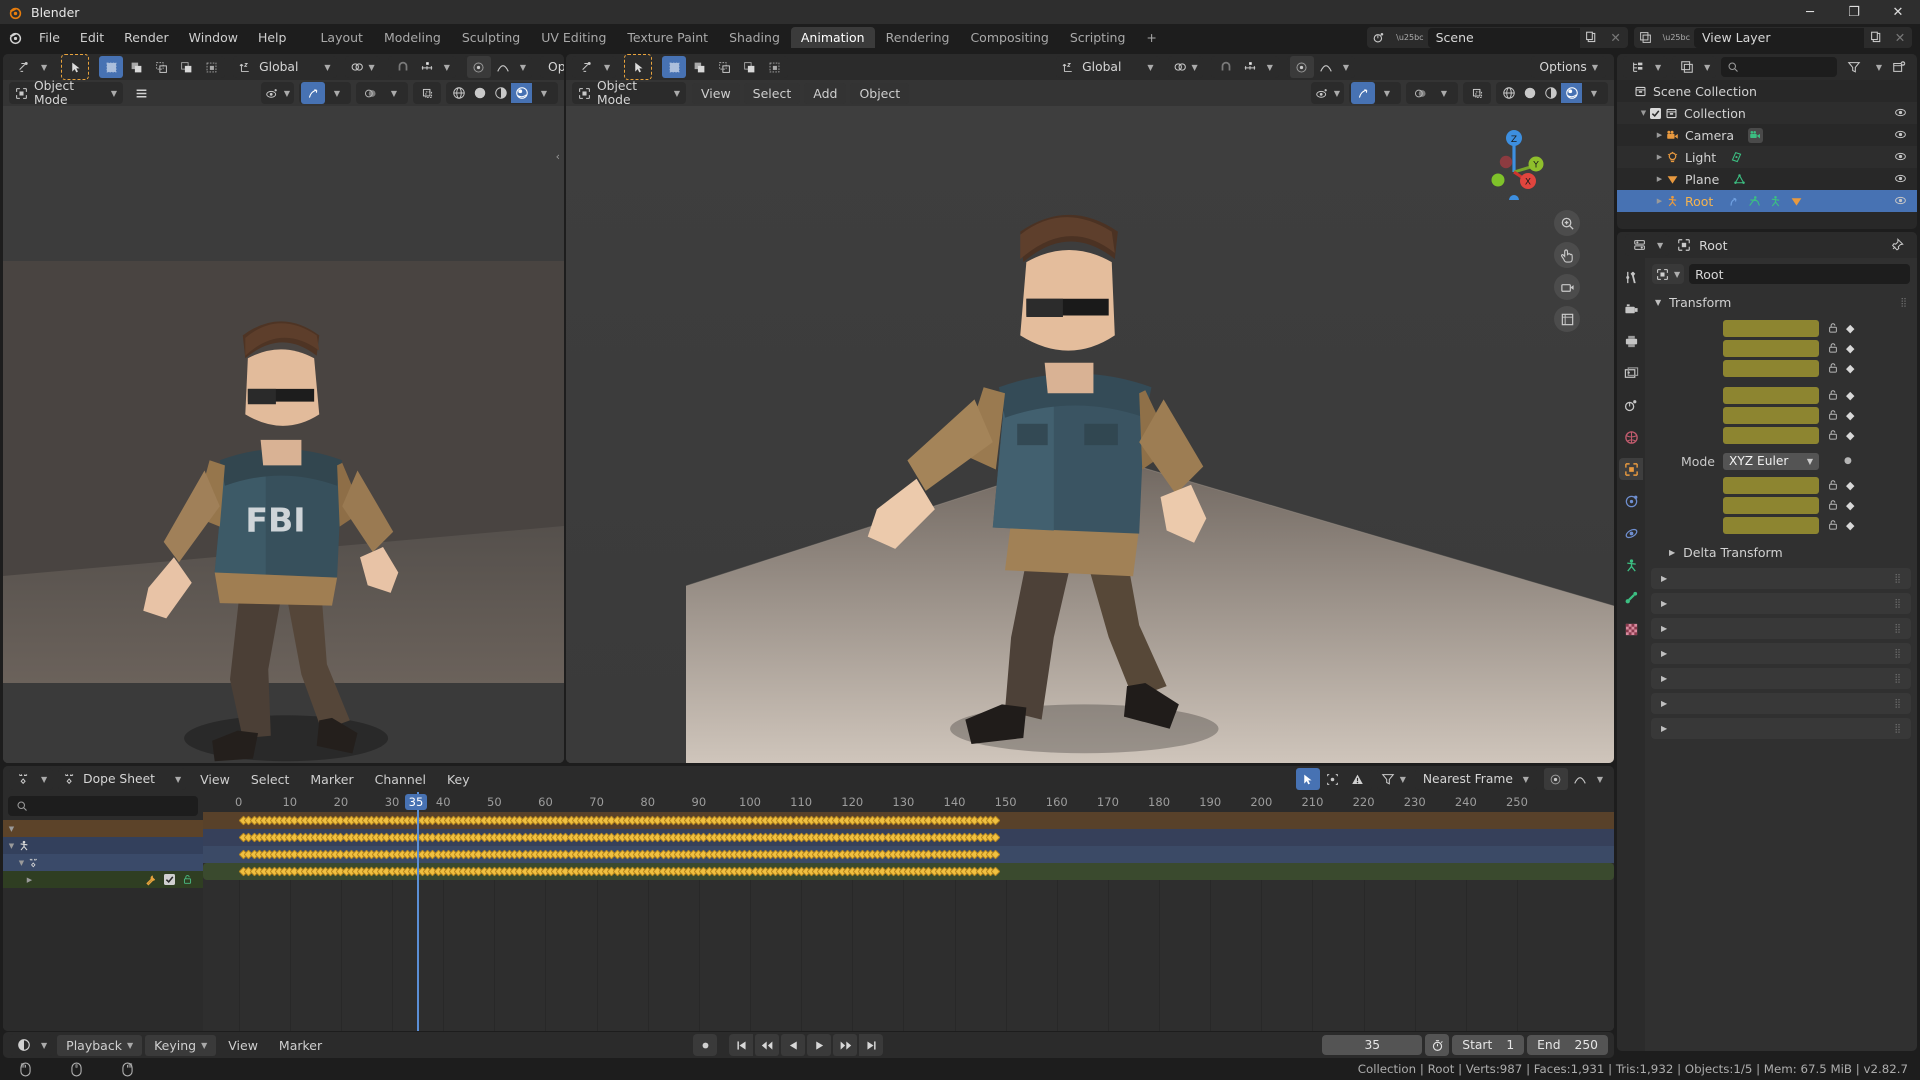 This screenshot has width=1920, height=1080. What do you see at coordinates (788, 1045) in the screenshot?
I see `playback-controls` at bounding box center [788, 1045].